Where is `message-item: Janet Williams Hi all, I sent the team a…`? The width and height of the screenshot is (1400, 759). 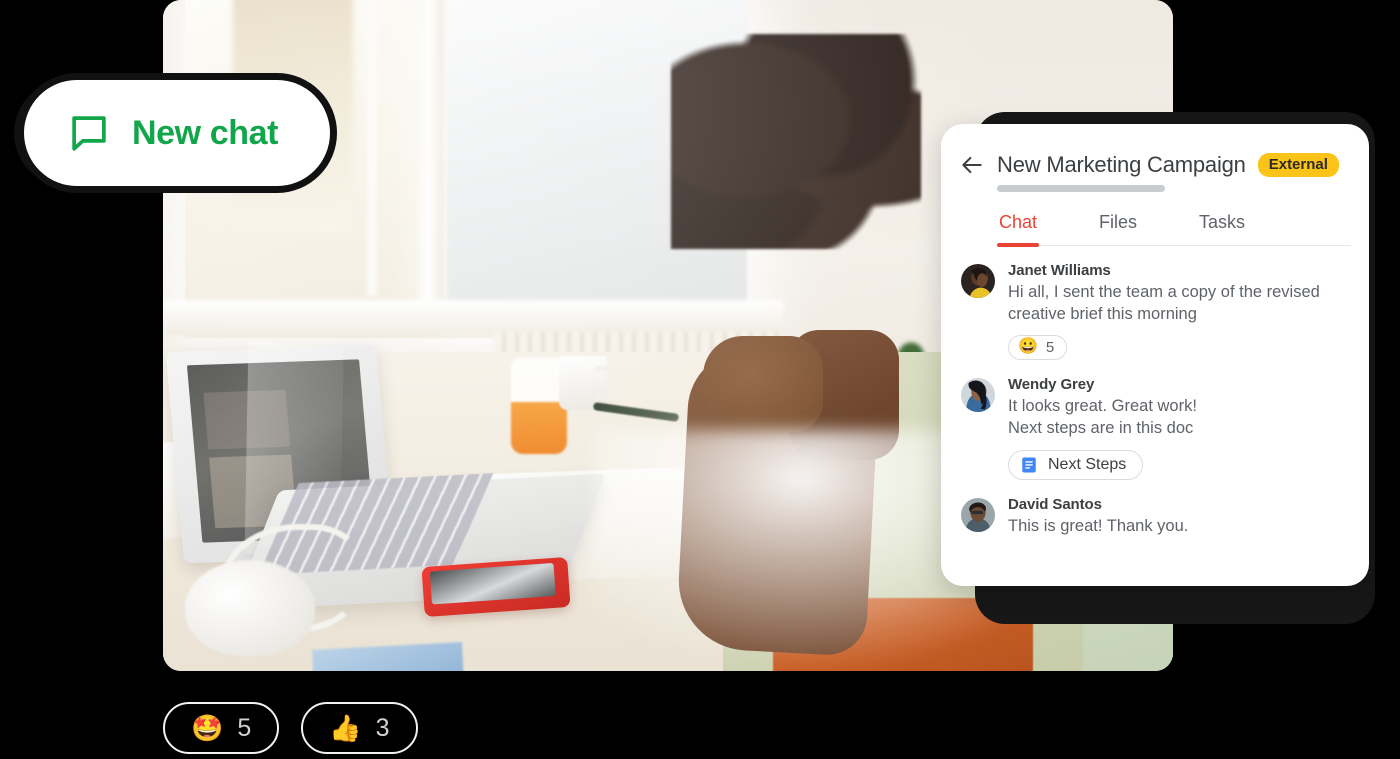
message-item: Janet Williams Hi all, I sent the team a… is located at coordinates (1156, 311).